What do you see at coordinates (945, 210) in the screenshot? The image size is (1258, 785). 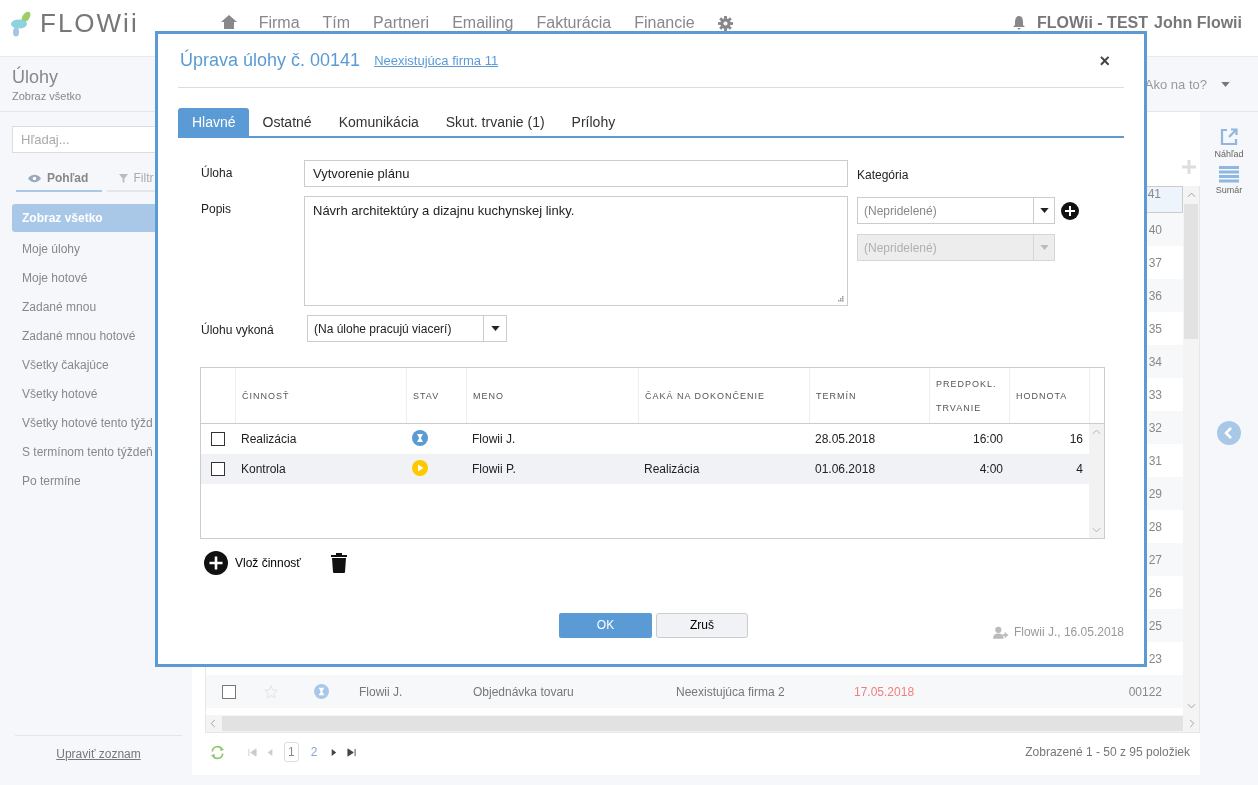 I see `category-select: (Nepridelené)` at bounding box center [945, 210].